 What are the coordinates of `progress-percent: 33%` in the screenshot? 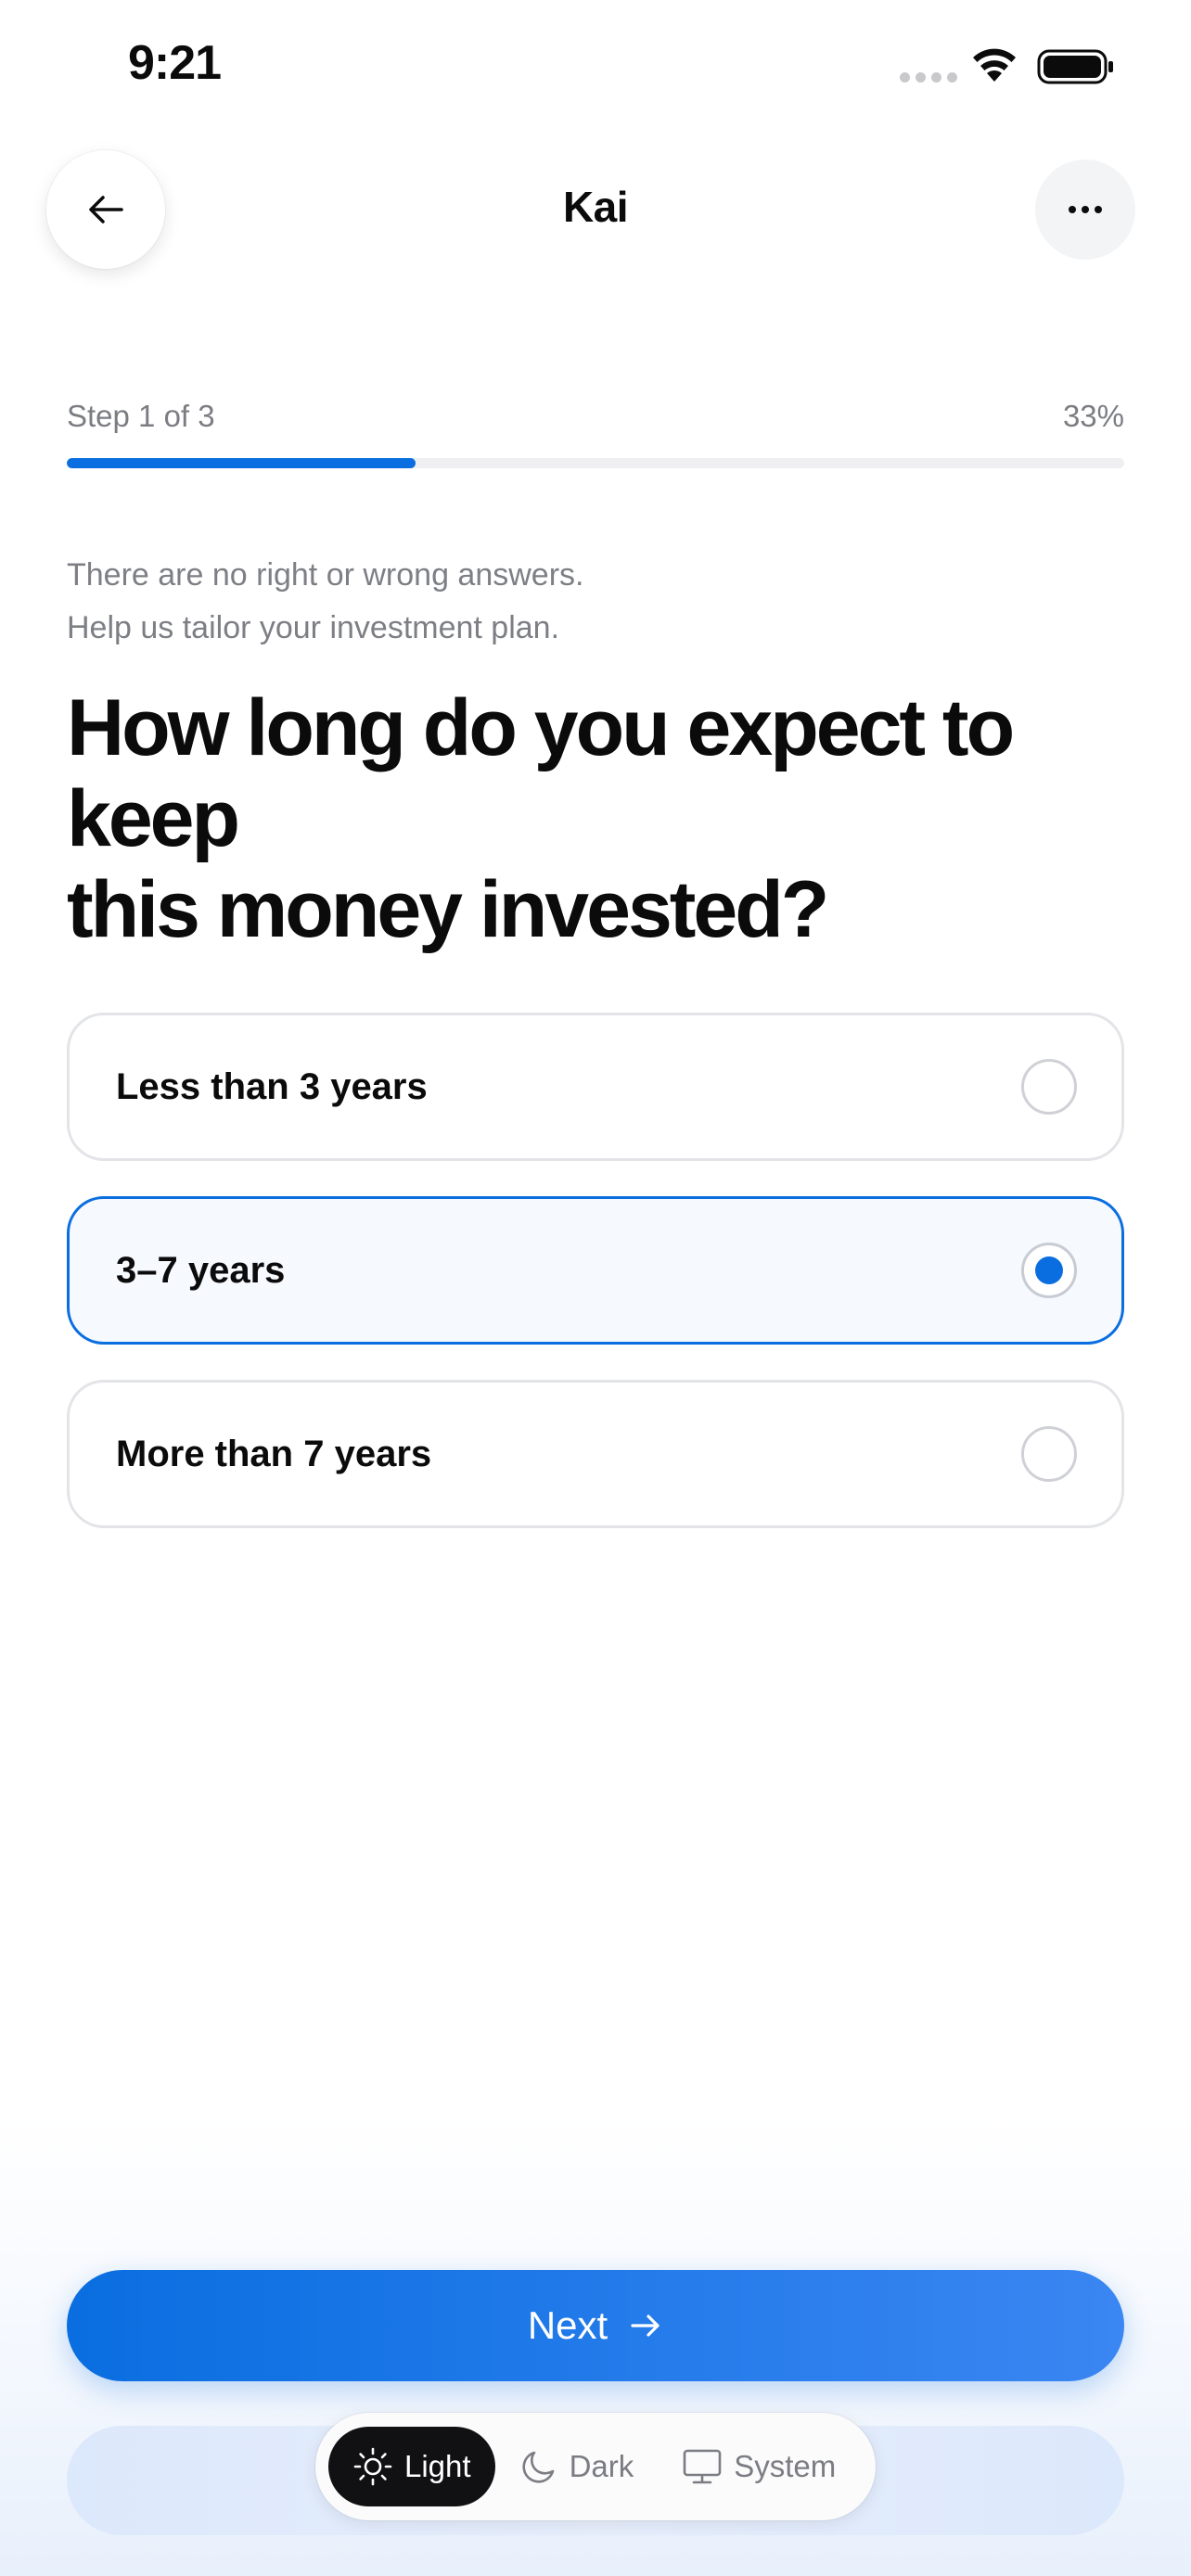 It's located at (1093, 416).